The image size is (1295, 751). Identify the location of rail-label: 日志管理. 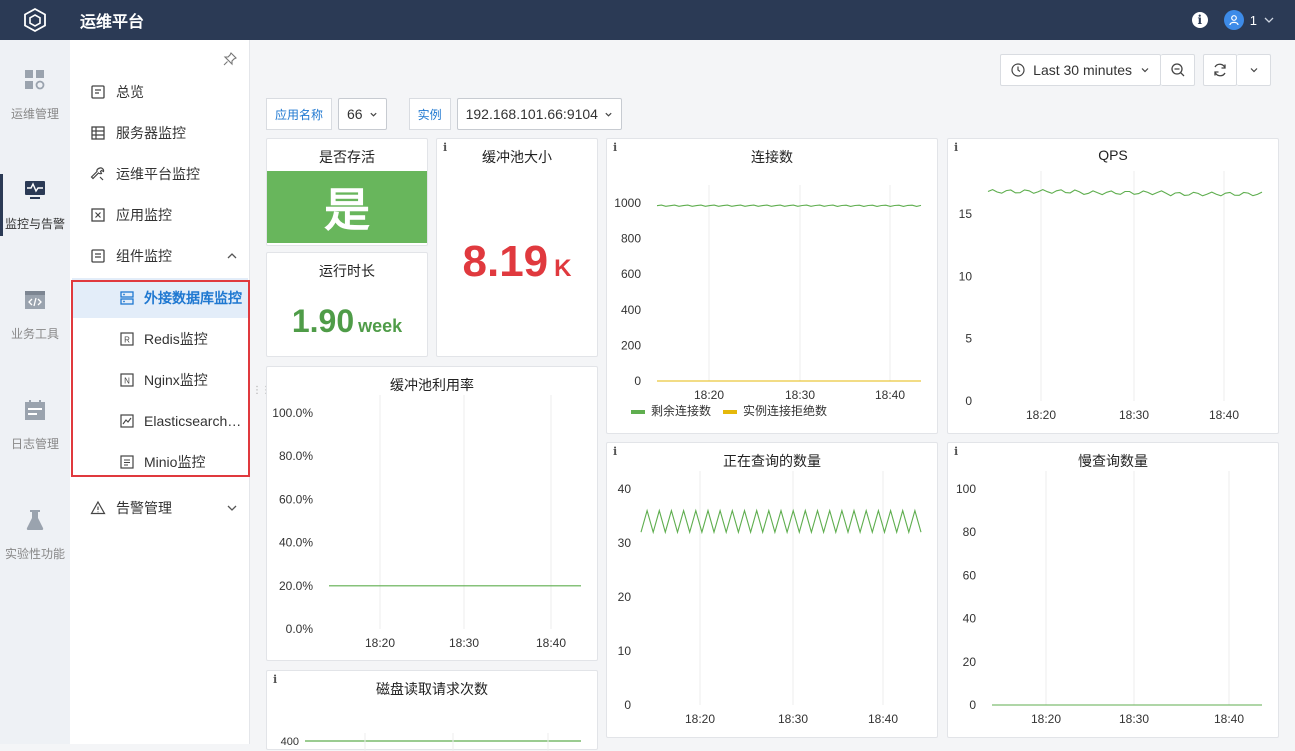
(34, 443).